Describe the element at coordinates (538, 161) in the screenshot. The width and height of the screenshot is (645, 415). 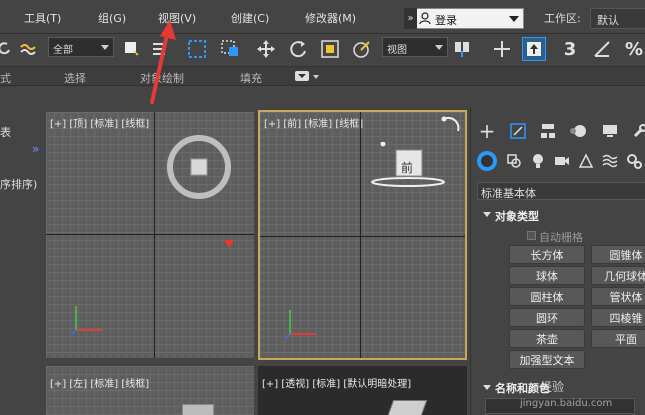
I see `lights-category-icon` at that location.